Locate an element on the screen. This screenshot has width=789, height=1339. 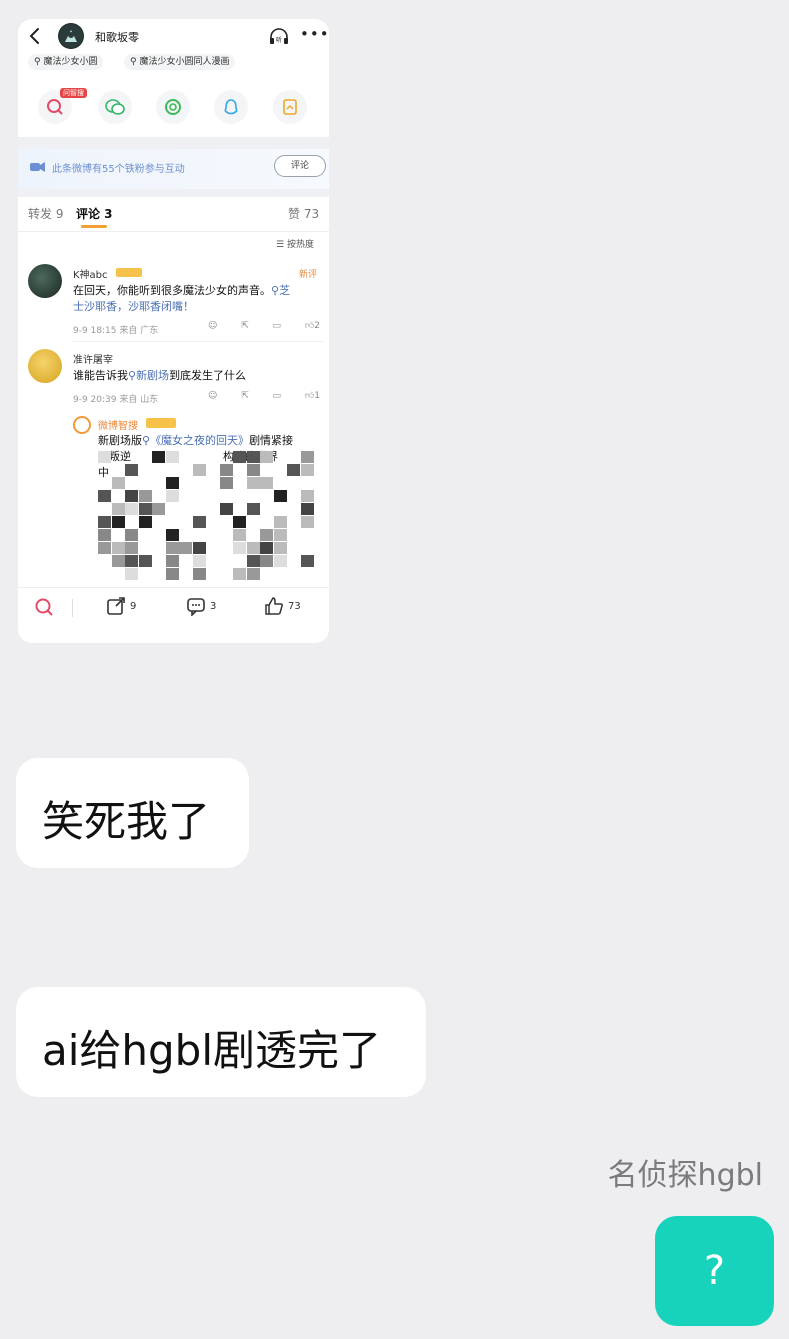
comment-meta: 9-9 20:39 来自 山东 is located at coordinates (116, 400).